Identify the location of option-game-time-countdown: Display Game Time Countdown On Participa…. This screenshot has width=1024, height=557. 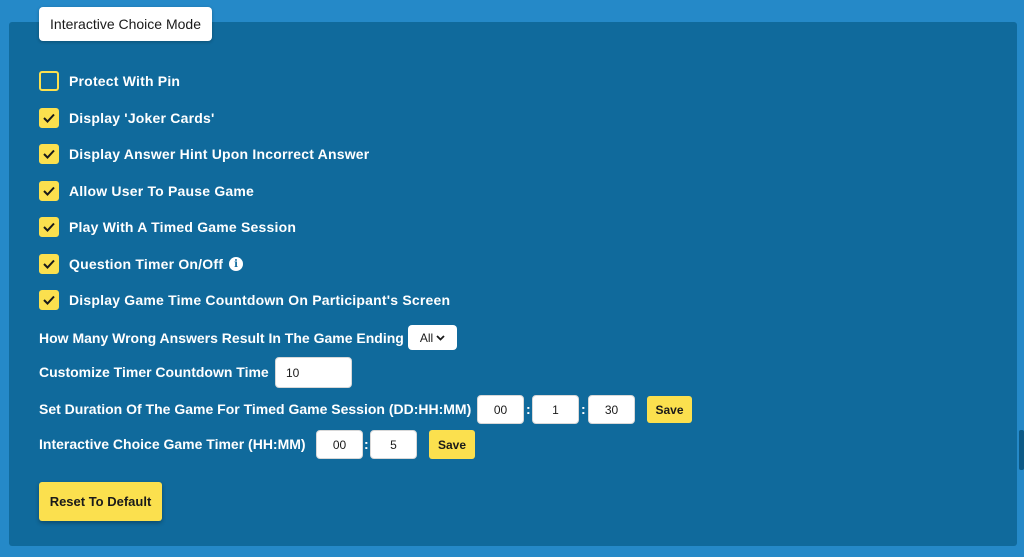
(244, 300).